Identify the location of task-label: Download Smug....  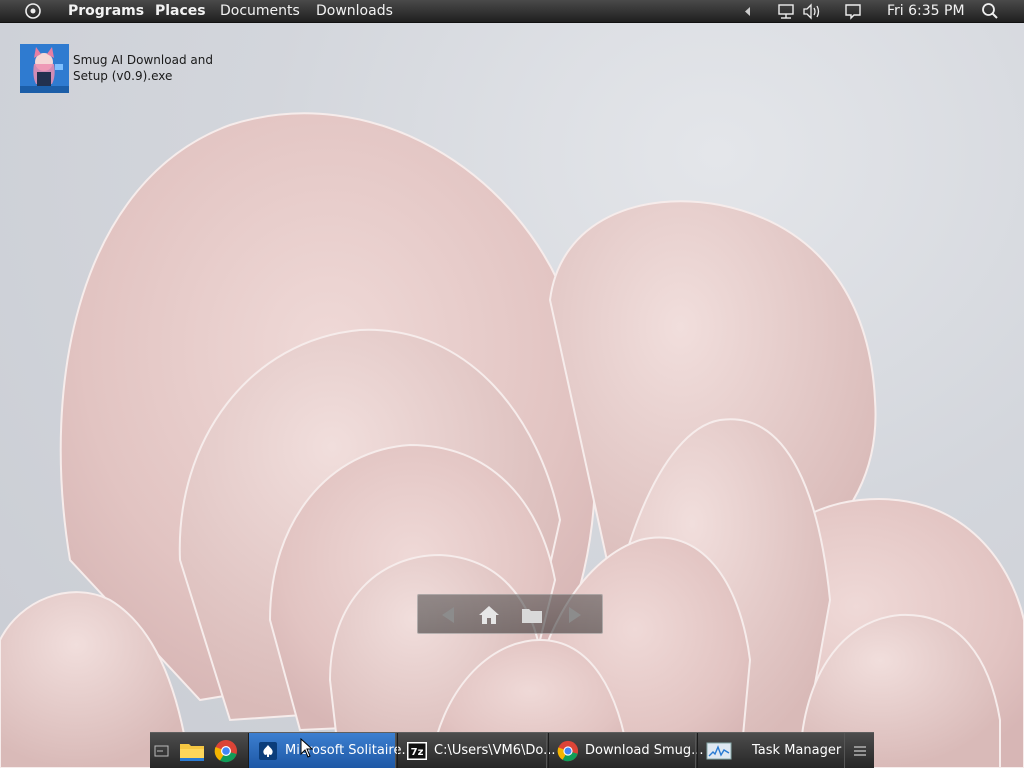
(644, 750).